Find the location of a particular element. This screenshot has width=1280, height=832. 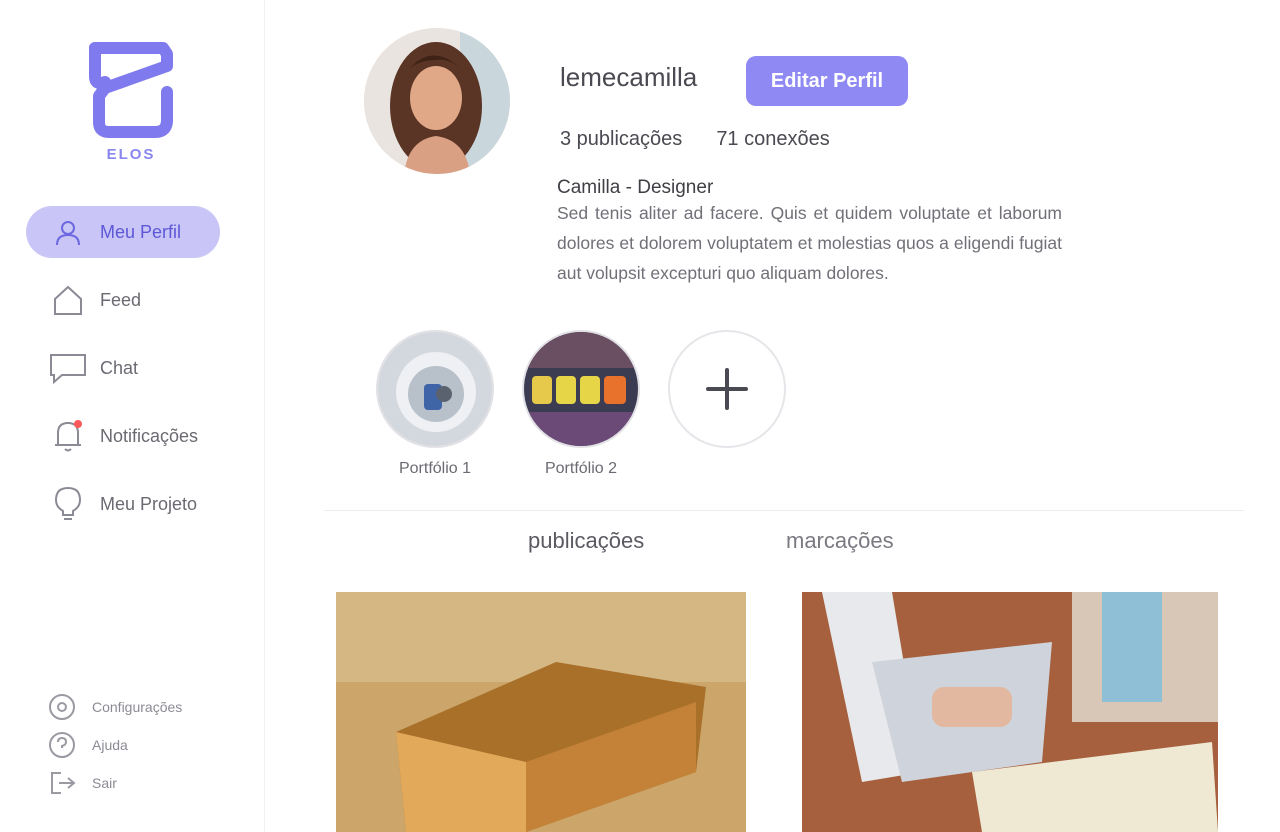

logo-text: ELOS is located at coordinates (131, 154).